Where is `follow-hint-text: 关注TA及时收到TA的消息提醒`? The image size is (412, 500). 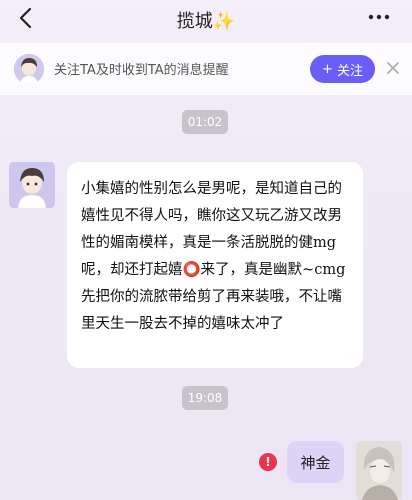
follow-hint-text: 关注TA及时收到TA的消息提醒 is located at coordinates (141, 70).